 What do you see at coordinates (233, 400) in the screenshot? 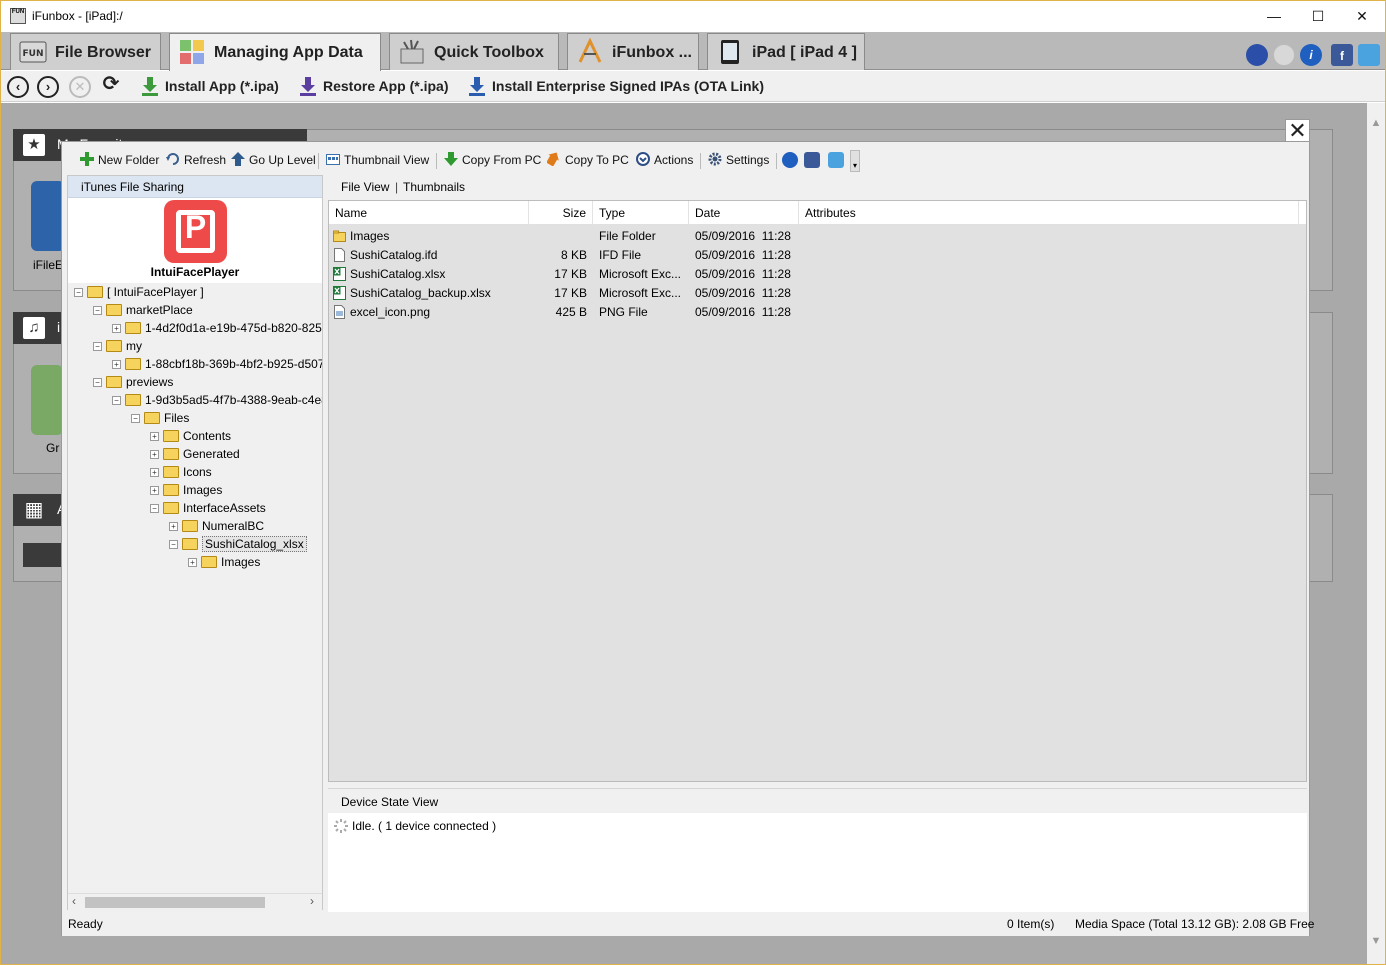
I see `tree-node-label: 1-9d3b5ad5-4f7b-4388-9eab-c4e8` at bounding box center [233, 400].